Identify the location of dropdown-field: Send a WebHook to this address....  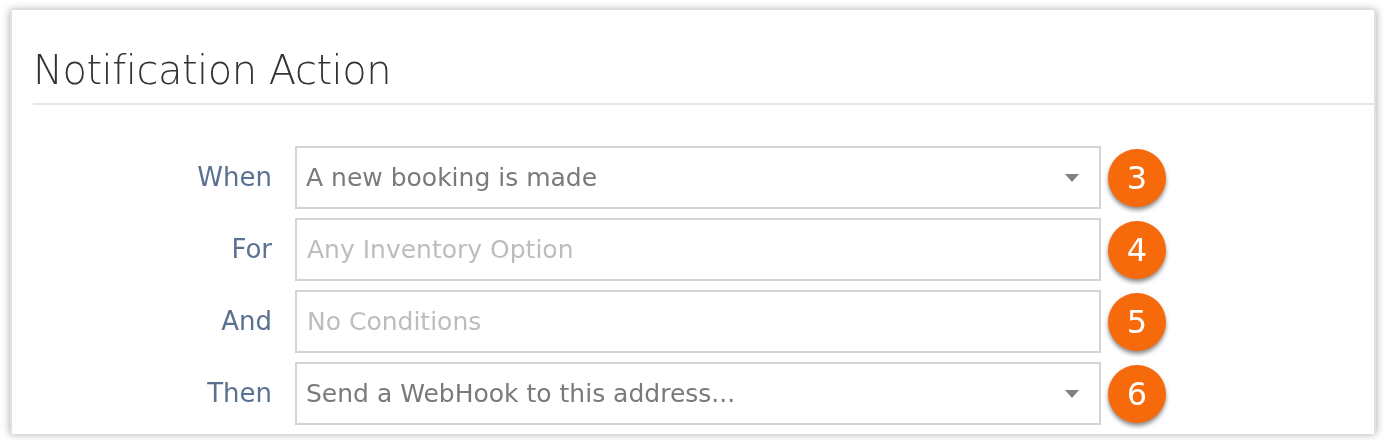
(698, 393).